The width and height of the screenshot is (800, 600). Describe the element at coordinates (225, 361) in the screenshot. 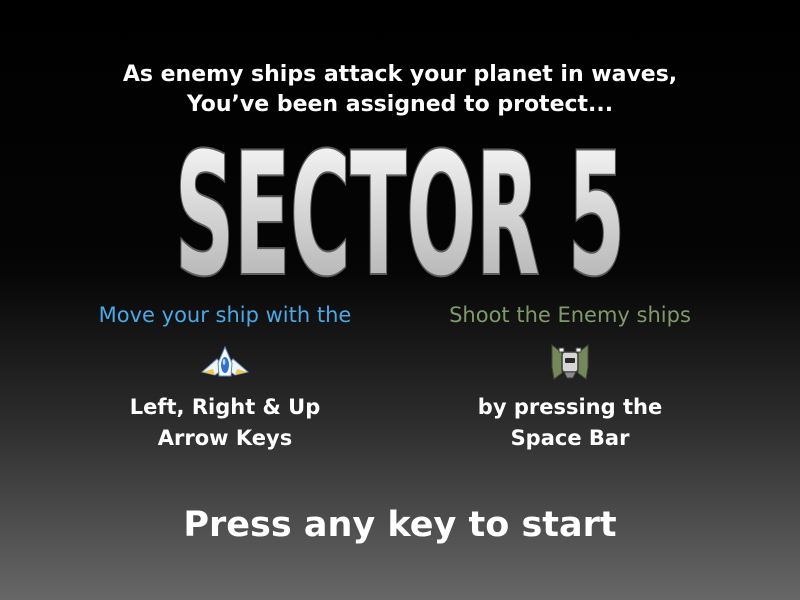

I see `player-ship-icon` at that location.